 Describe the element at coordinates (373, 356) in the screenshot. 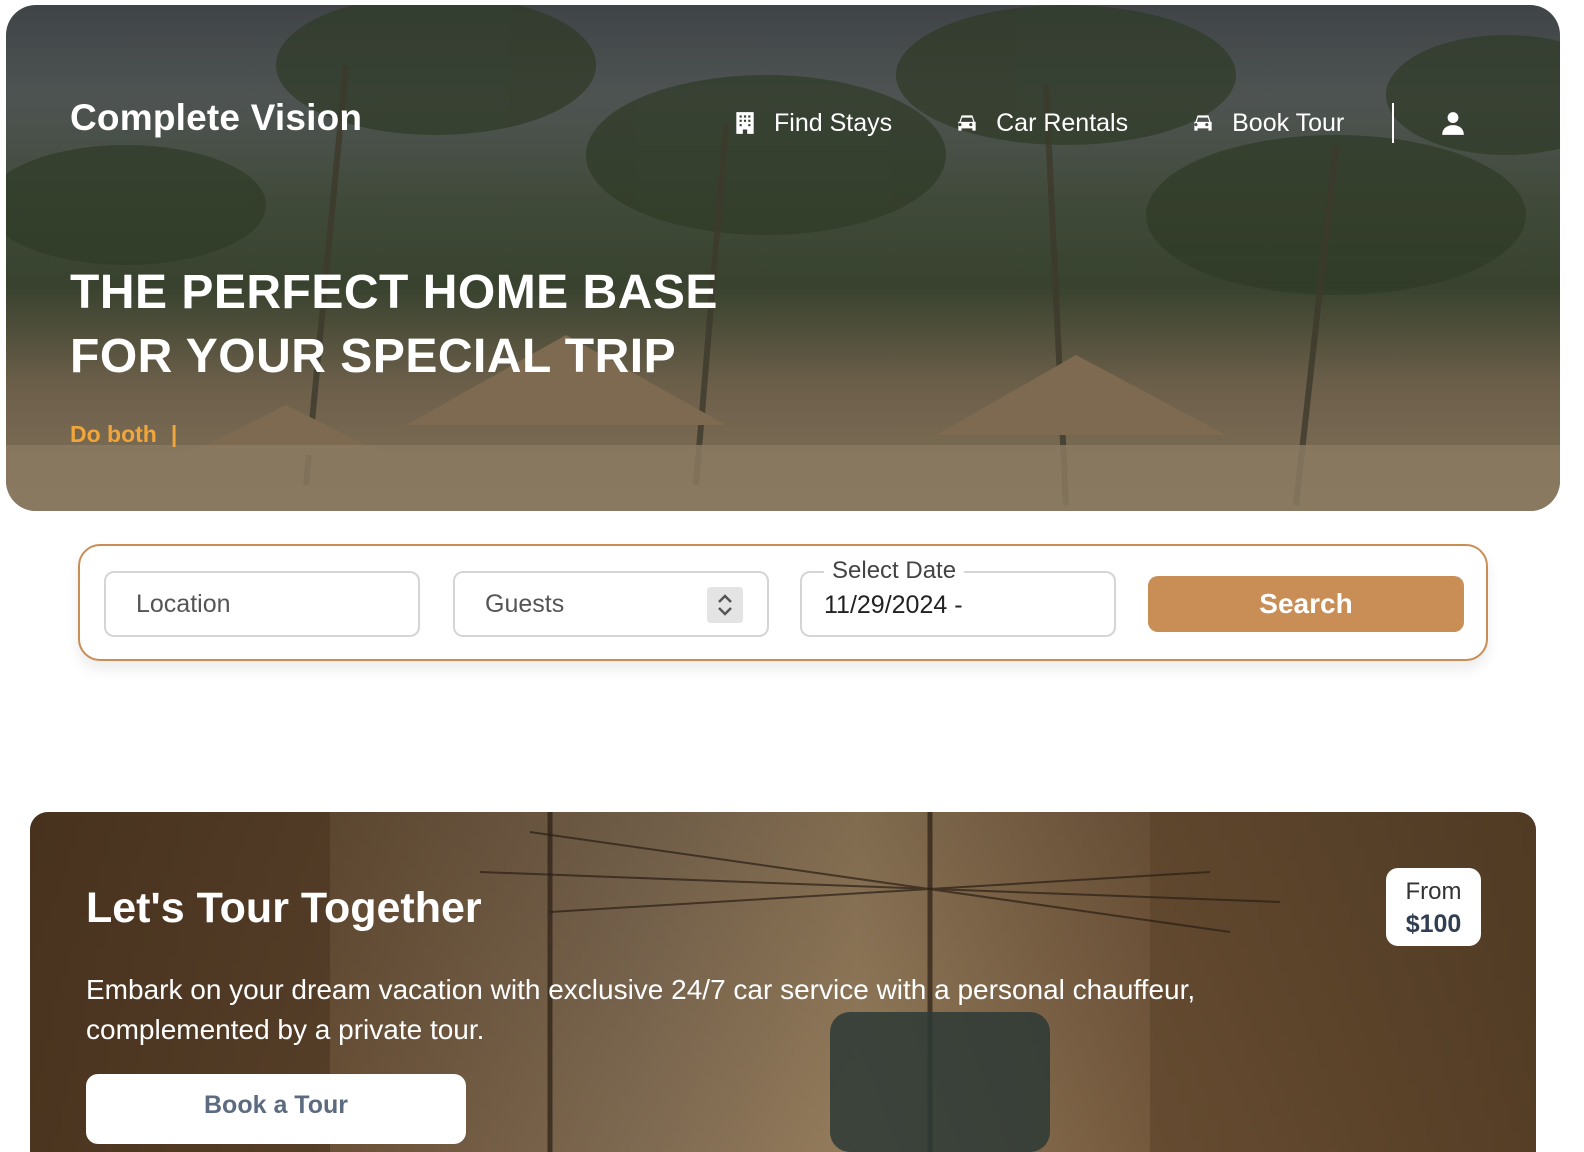

I see `headline-line-2: FOR YOUR SPECIAL TRIP` at that location.